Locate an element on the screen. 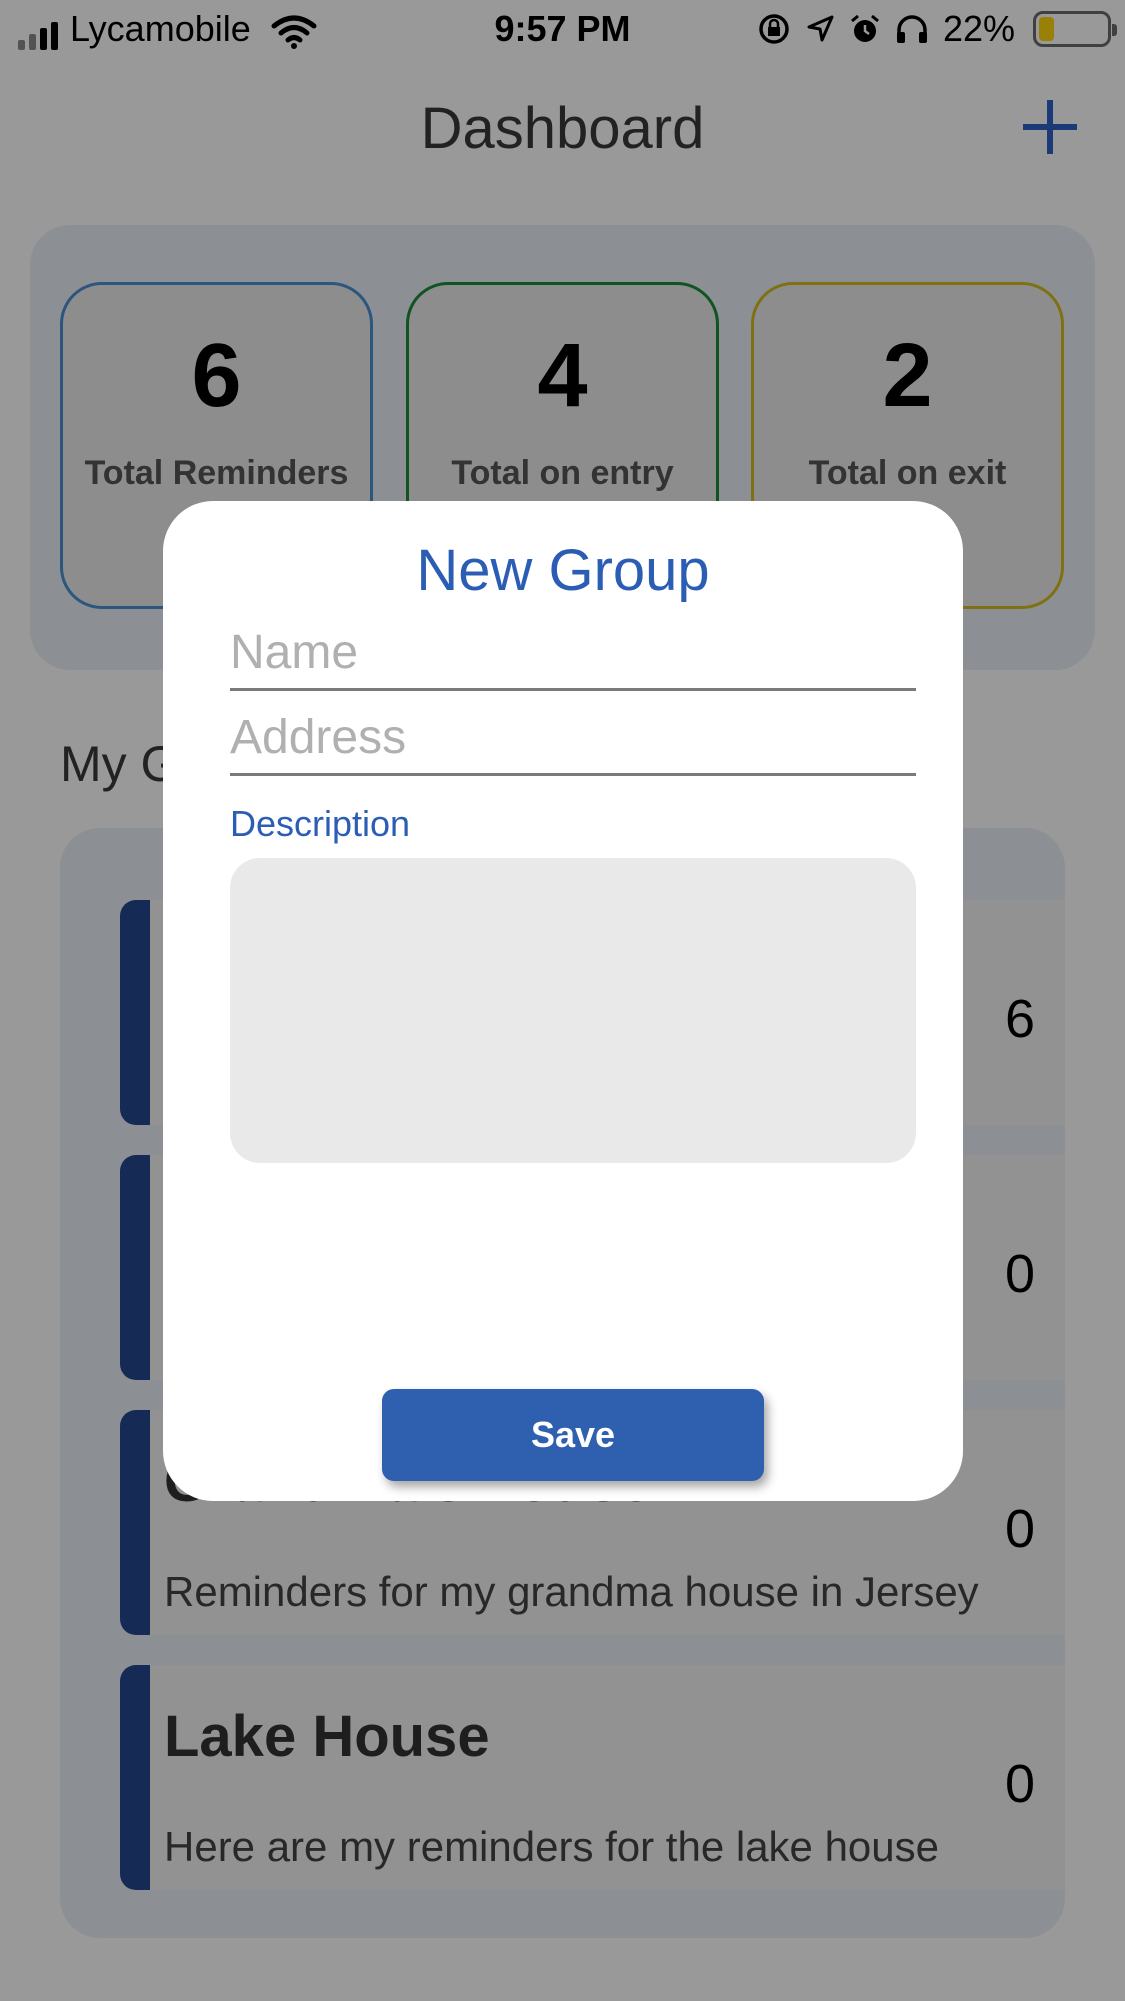  address-input is located at coordinates (573, 734).